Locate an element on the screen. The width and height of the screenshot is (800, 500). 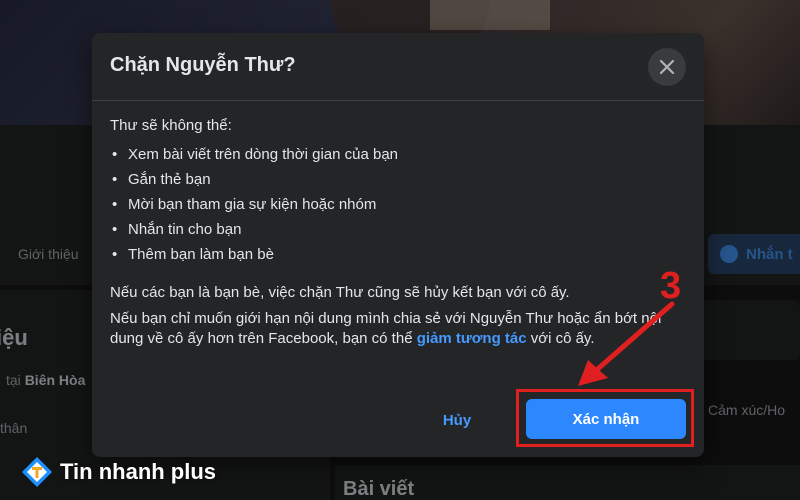
dialog-title: Chặn Nguyễn Thư? is located at coordinates (203, 65).